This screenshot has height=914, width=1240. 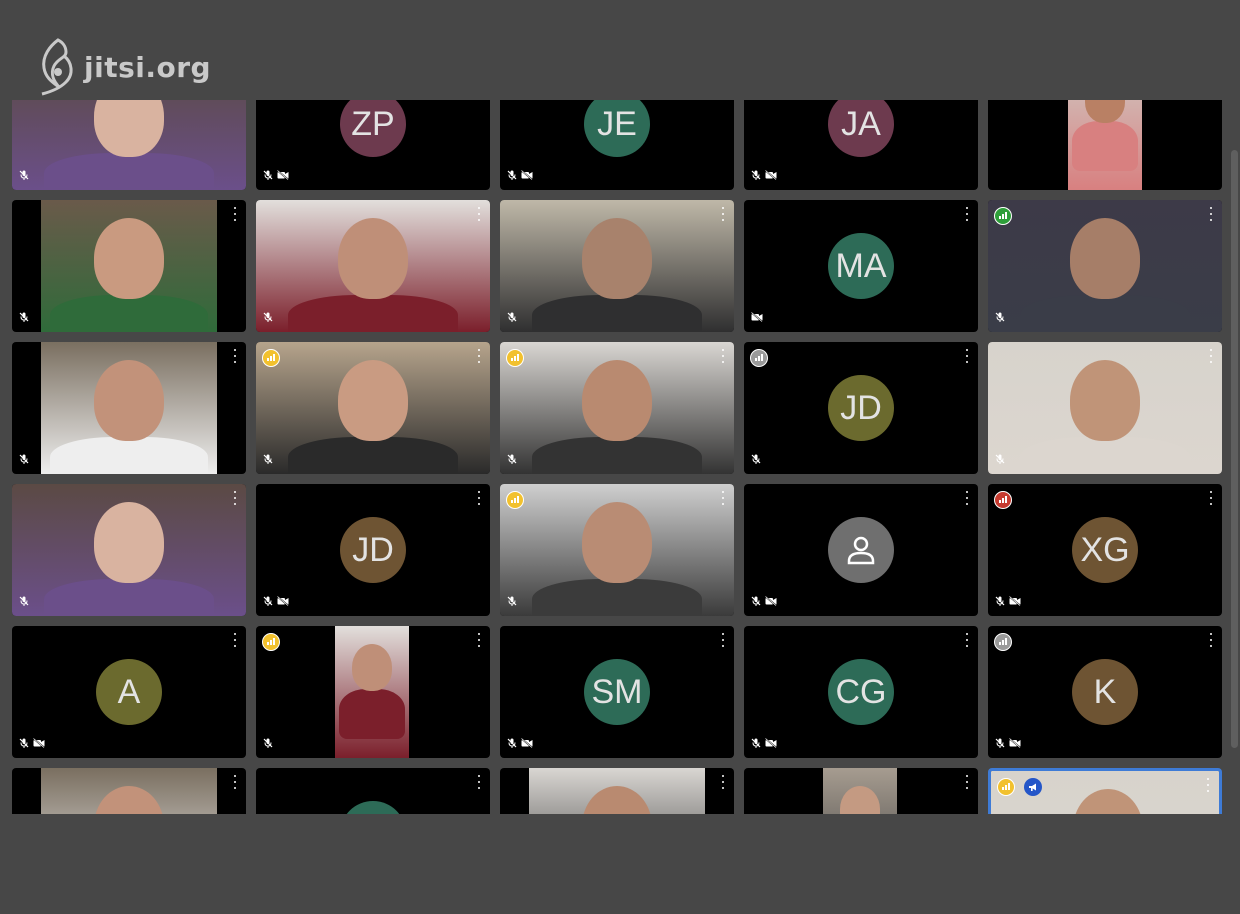 I want to click on participant-tile: SM, so click(x=617, y=692).